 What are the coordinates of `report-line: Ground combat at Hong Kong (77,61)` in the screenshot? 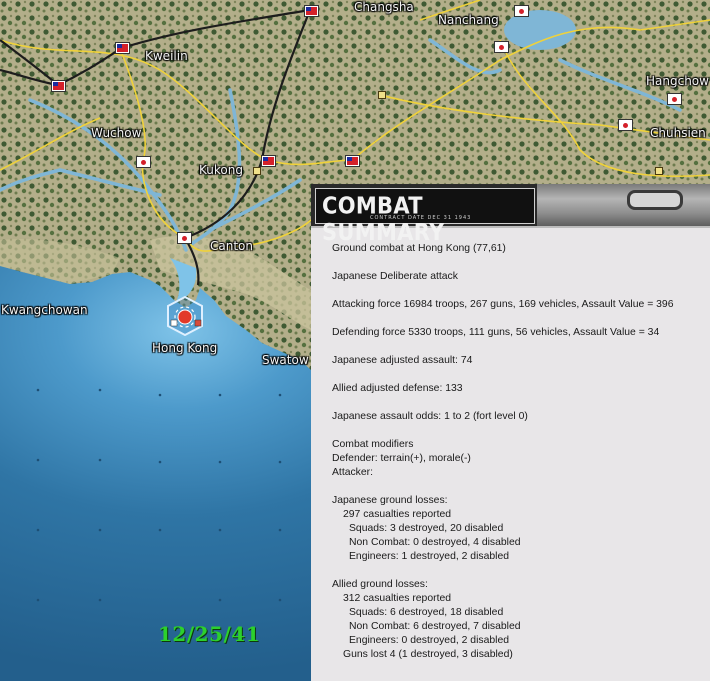 It's located at (419, 248).